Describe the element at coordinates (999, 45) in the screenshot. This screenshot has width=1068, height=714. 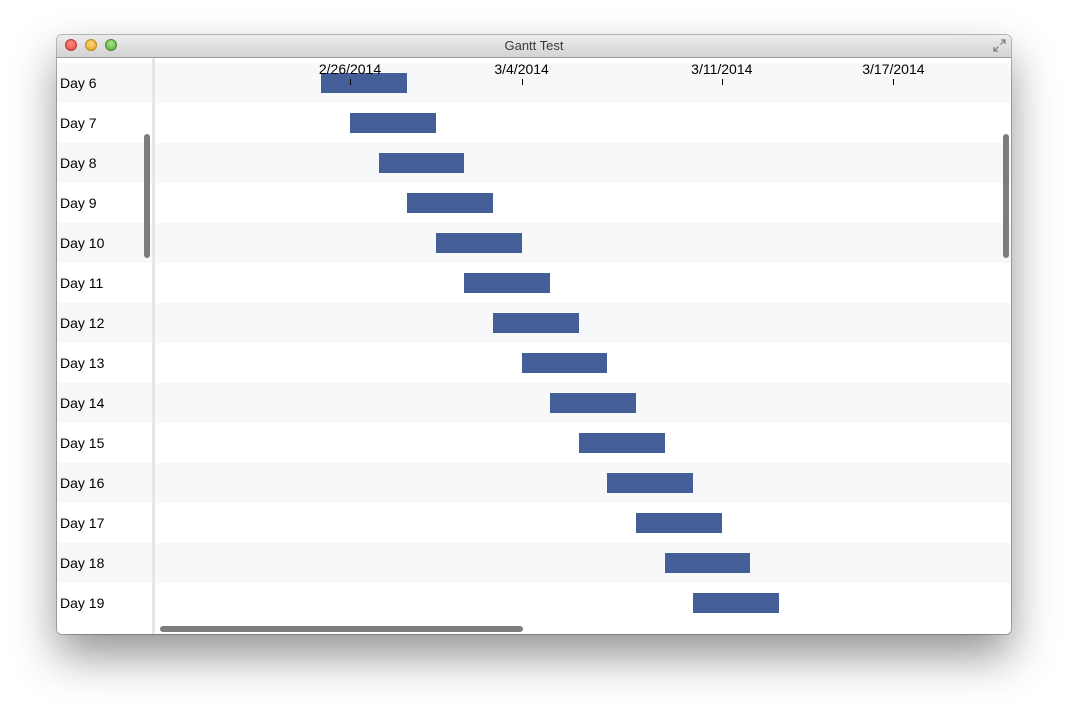
I see `fullscreen-icon` at that location.